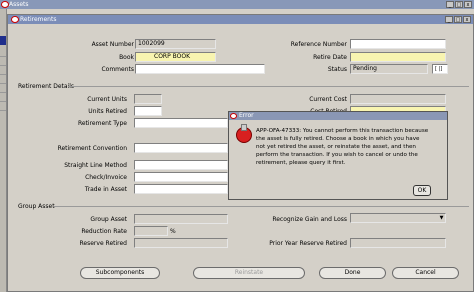 The height and width of the screenshot is (292, 474). I want to click on check-invoice-label: Check/Invoice, so click(106, 177).